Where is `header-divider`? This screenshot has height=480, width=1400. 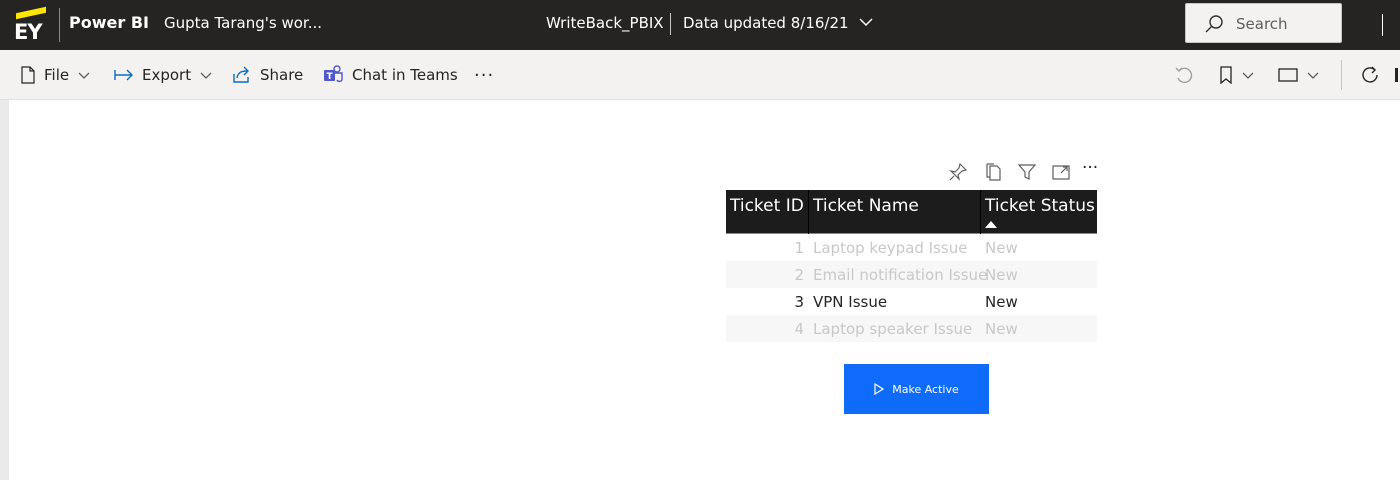 header-divider is located at coordinates (59, 25).